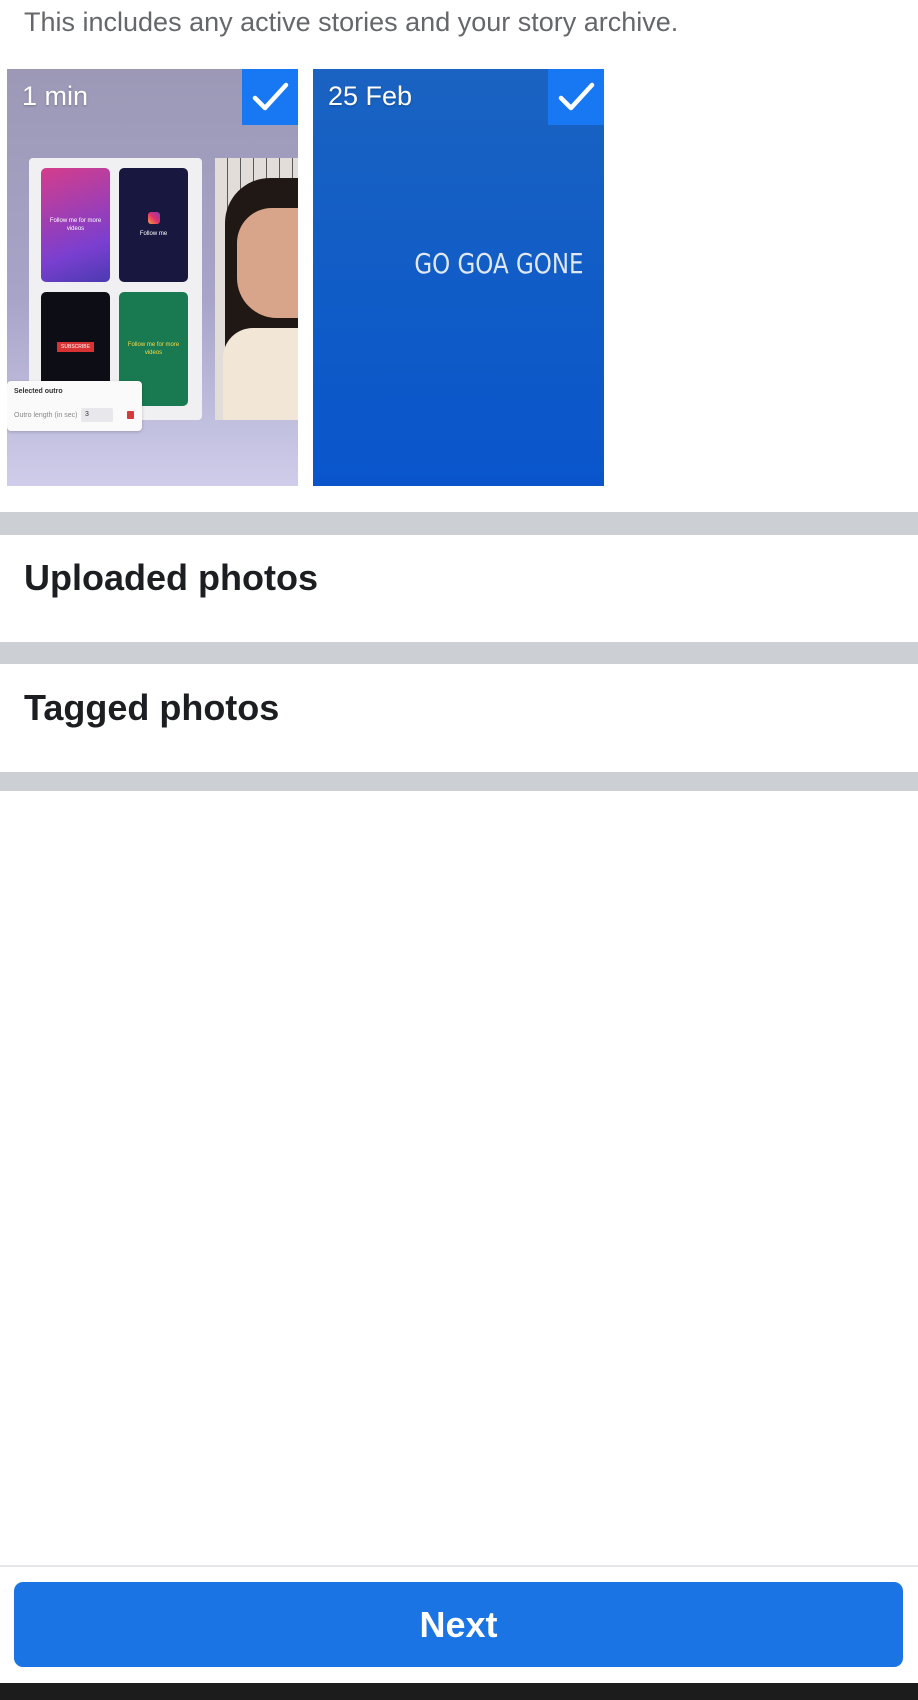  I want to click on outro-title: Selected outro, so click(38, 391).